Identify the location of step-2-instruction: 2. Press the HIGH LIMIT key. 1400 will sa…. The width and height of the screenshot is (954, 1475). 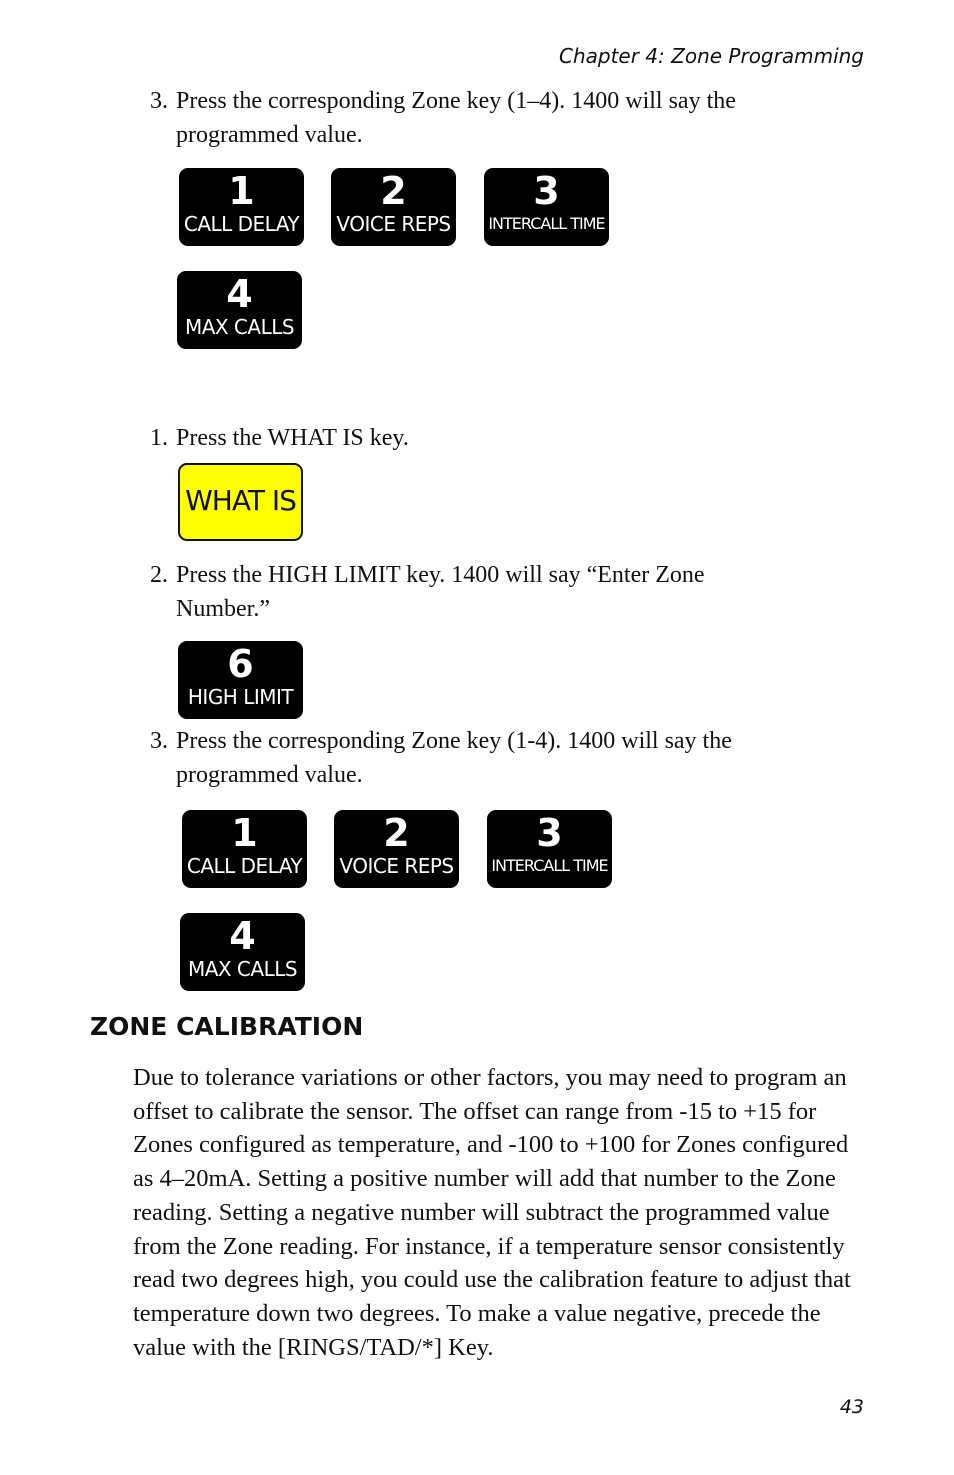
(427, 592).